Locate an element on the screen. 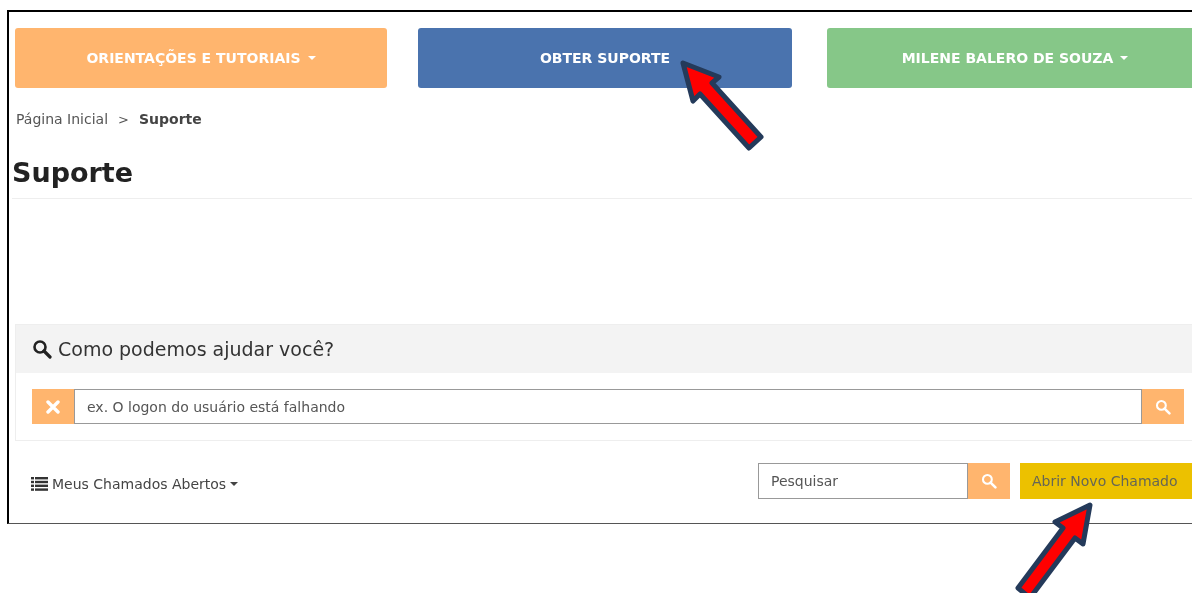 The height and width of the screenshot is (593, 1192). panel-heading: Como podemos ajudar você? is located at coordinates (196, 349).